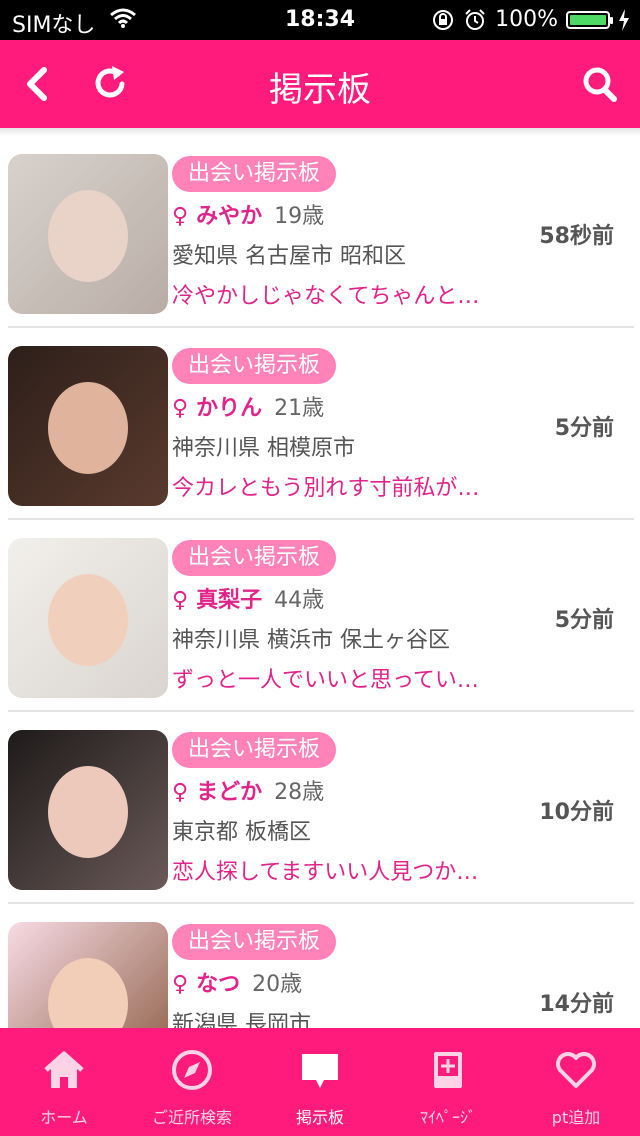  I want to click on tab-add-points: pt追加, so click(576, 1082).